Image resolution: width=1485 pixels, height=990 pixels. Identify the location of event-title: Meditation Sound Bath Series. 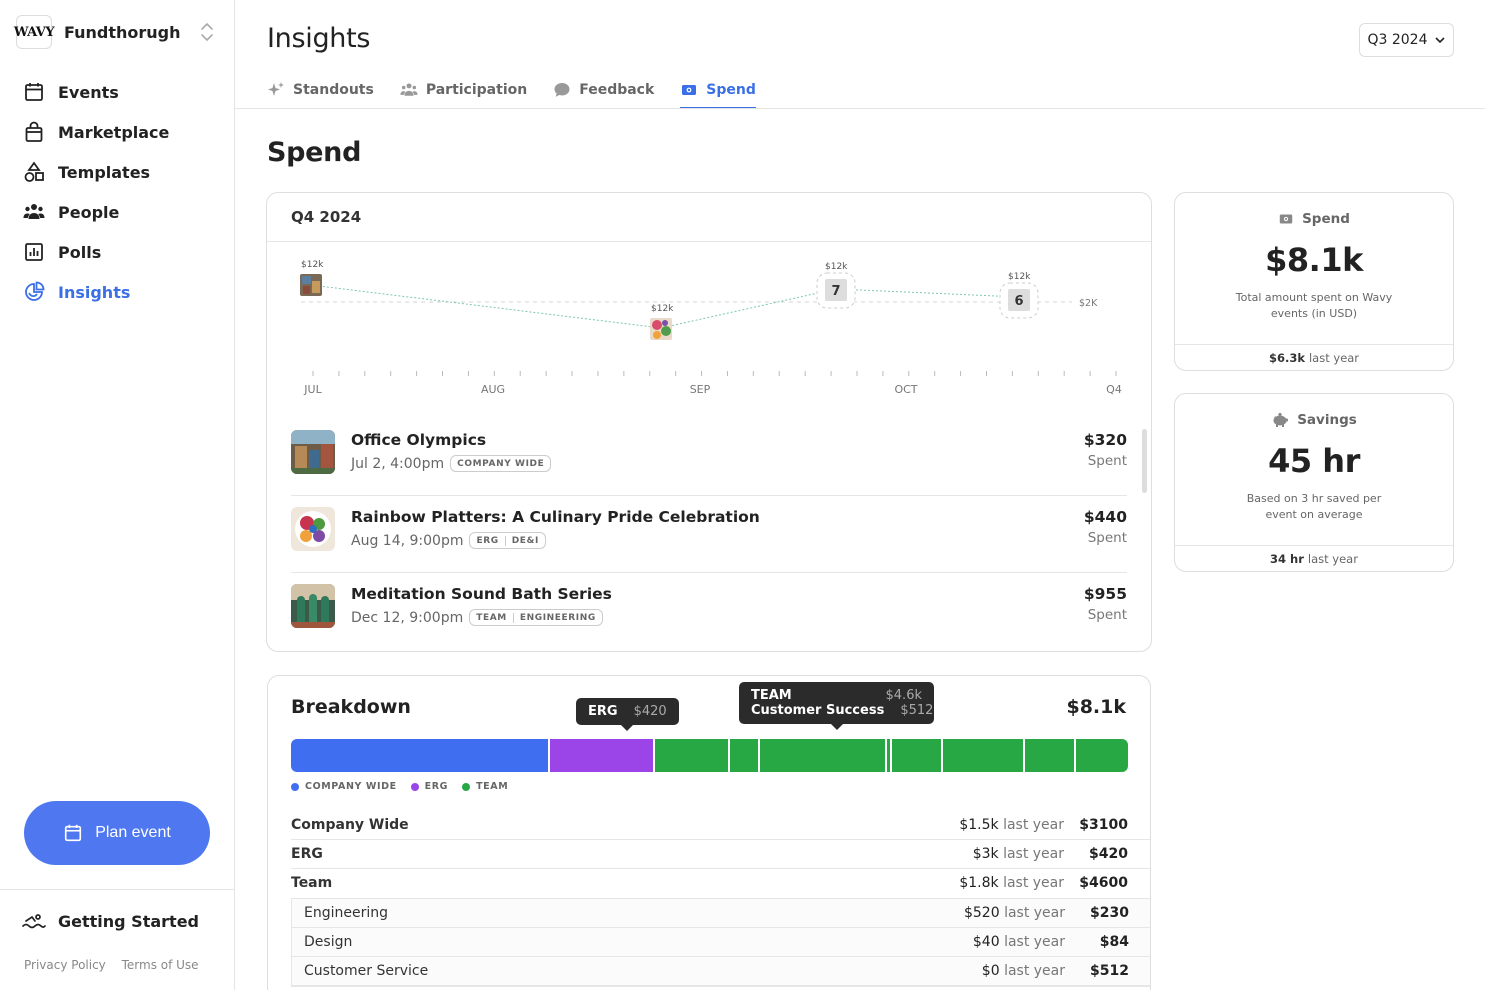
(481, 594).